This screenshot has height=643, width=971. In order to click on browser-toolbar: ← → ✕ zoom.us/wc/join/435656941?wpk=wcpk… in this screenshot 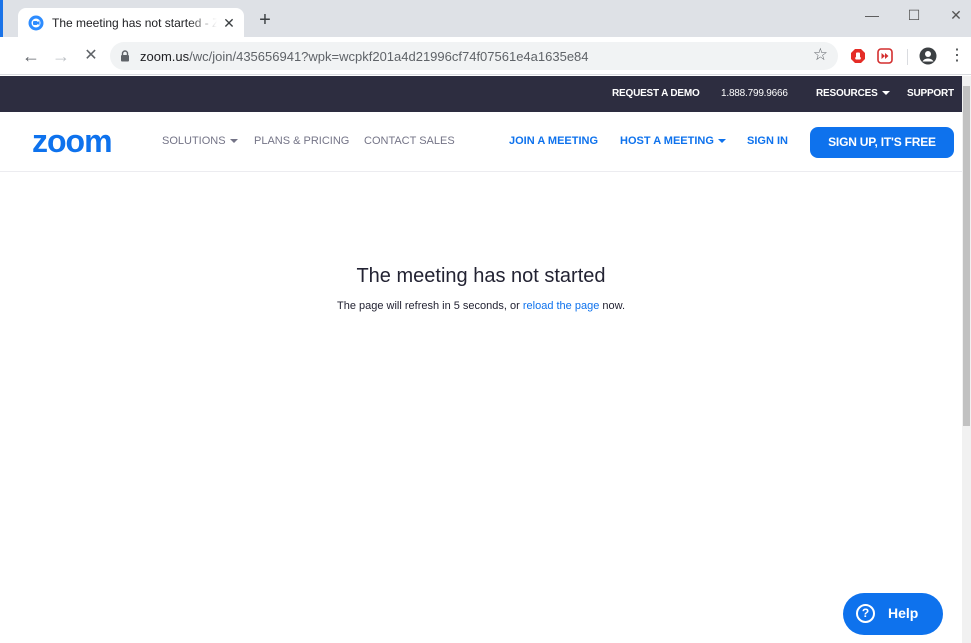, I will do `click(485, 56)`.